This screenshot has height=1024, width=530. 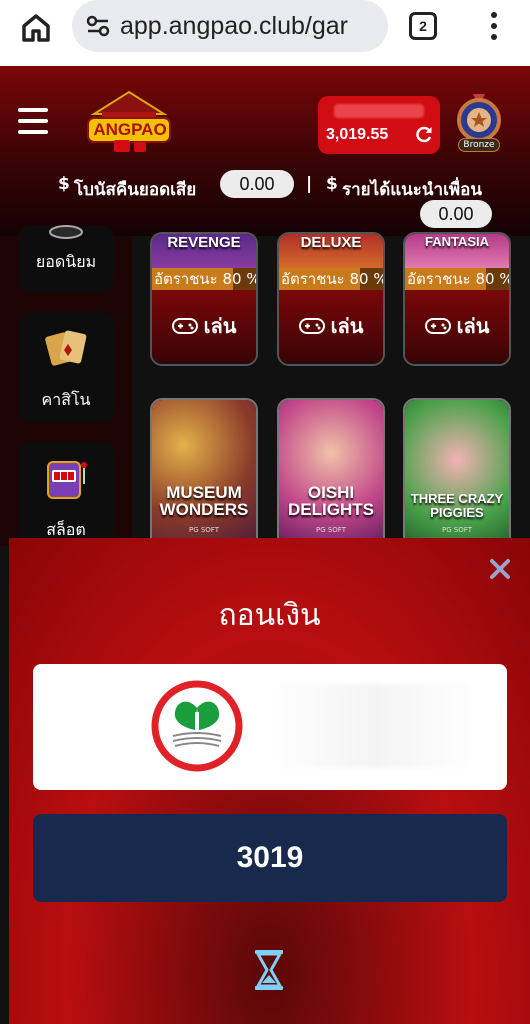 I want to click on chip-icon, so click(x=66, y=232).